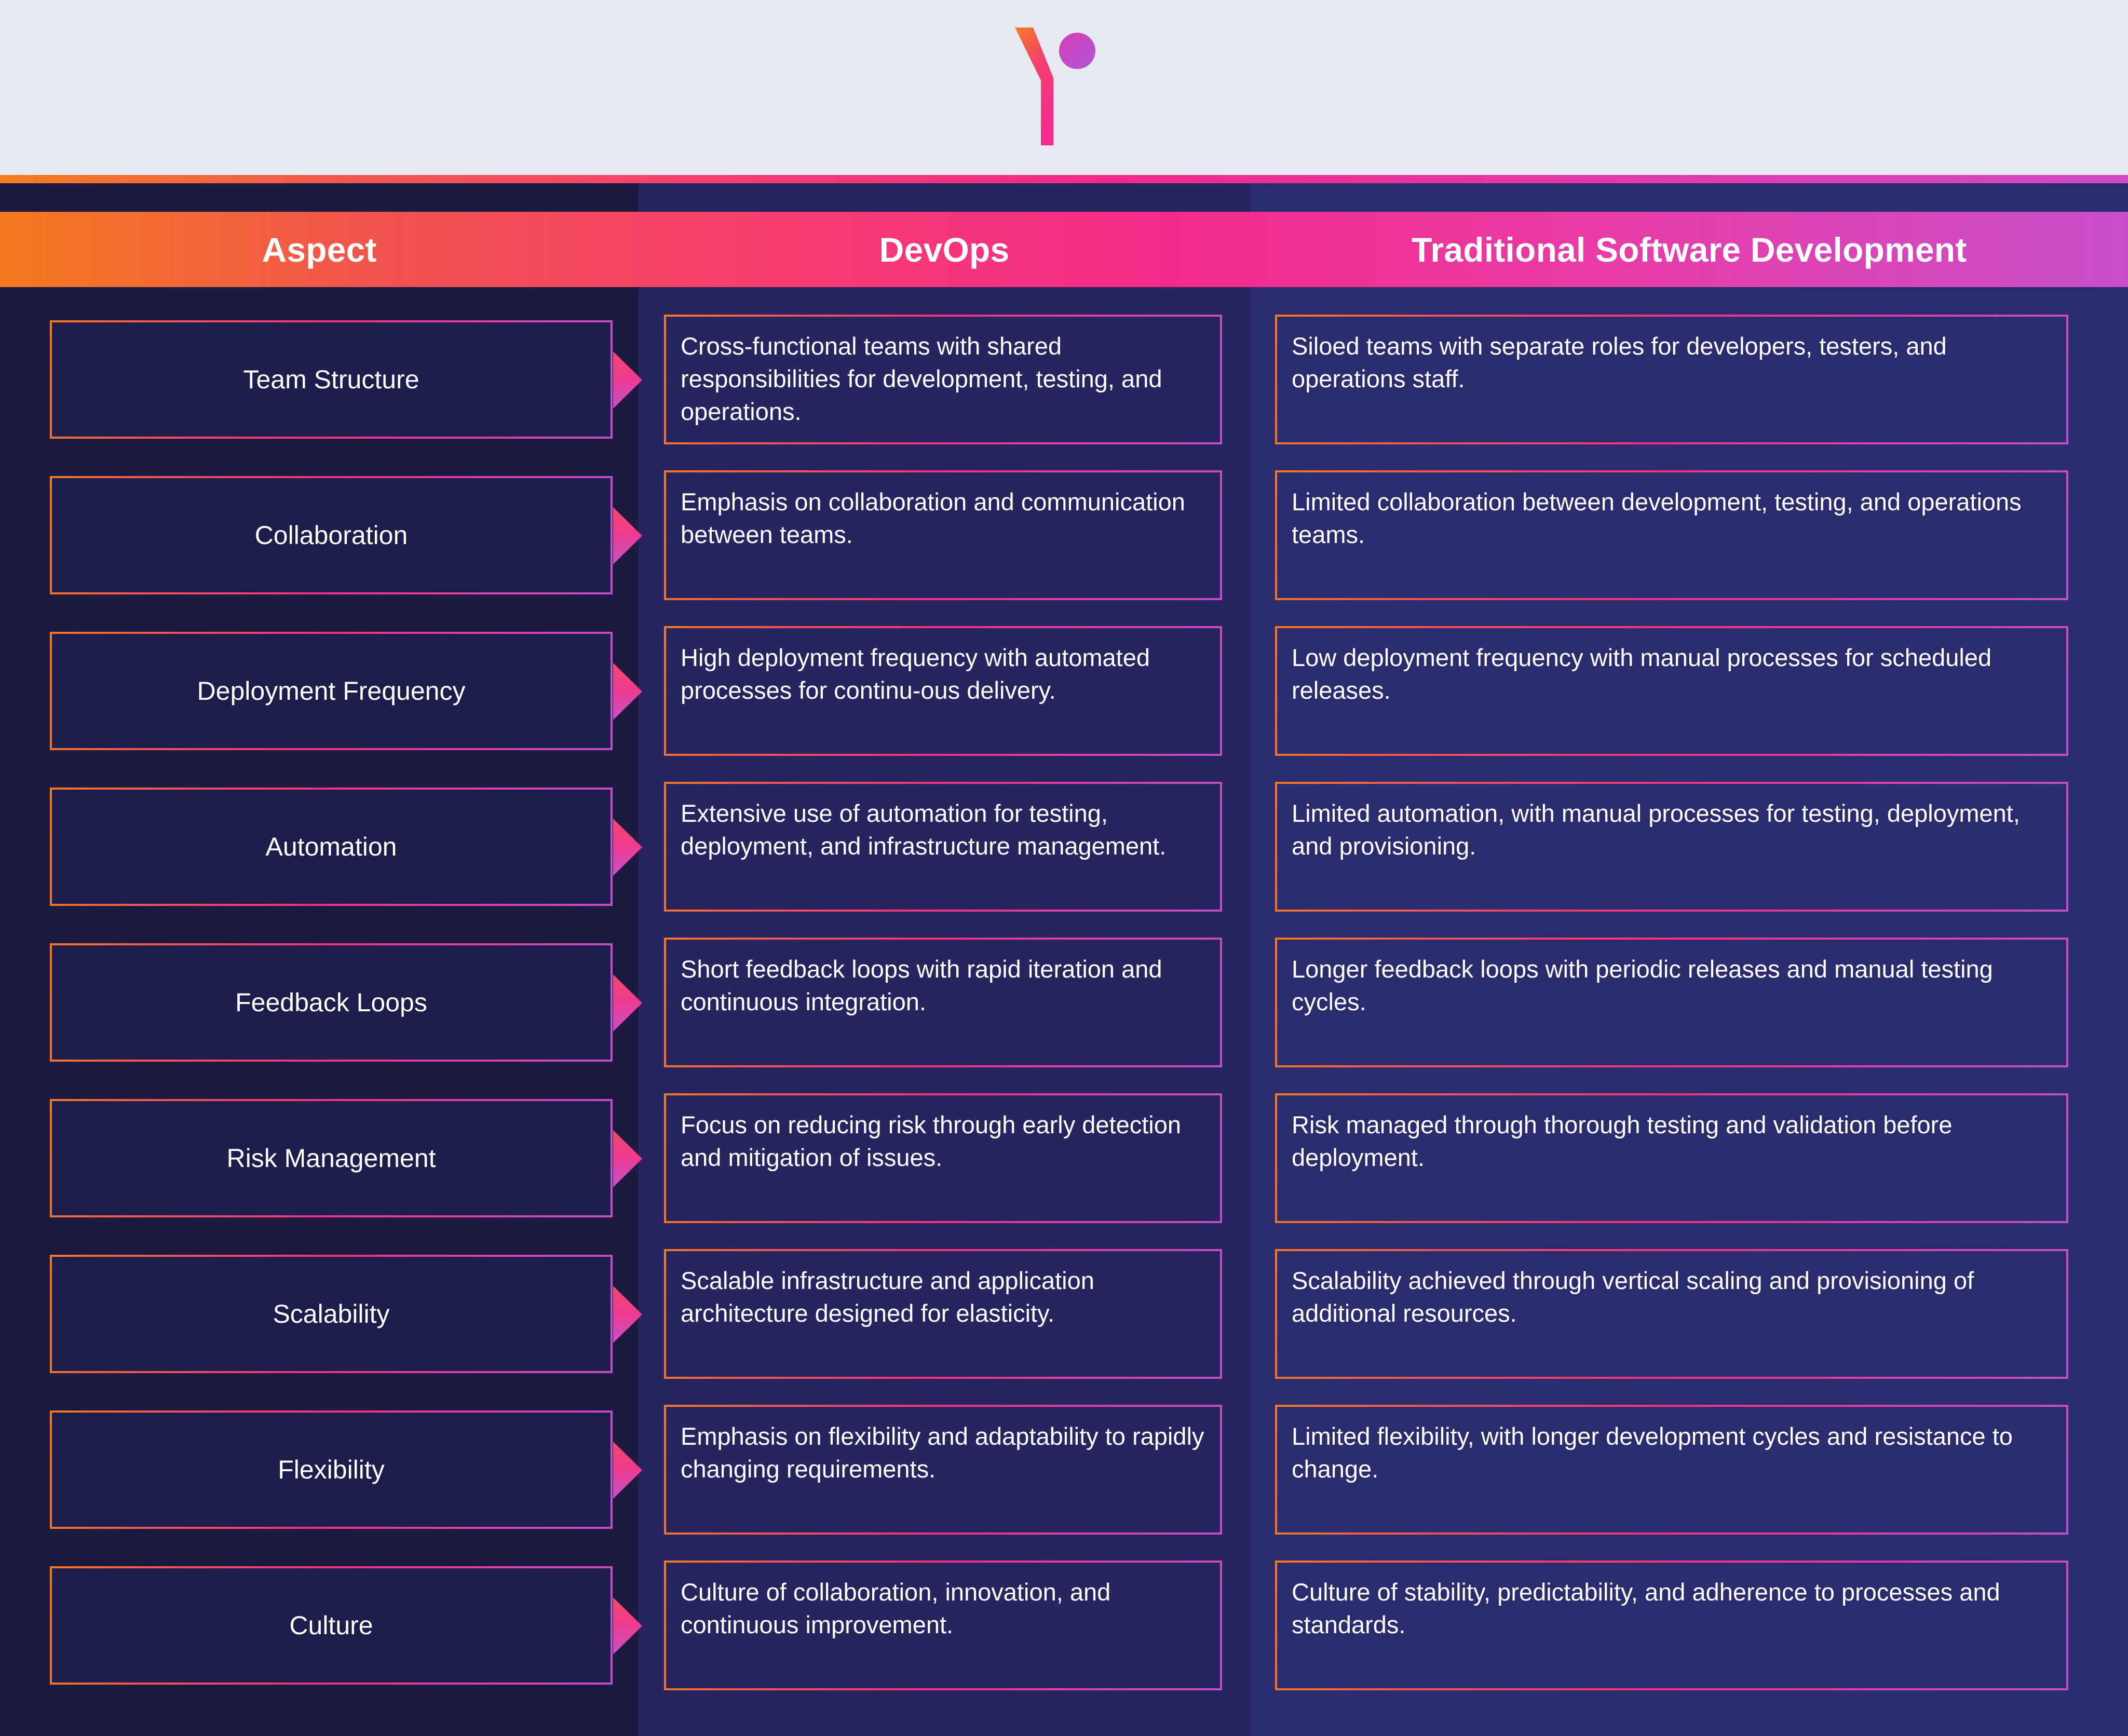 The height and width of the screenshot is (1736, 2128). I want to click on aspect-card: Deployment Frequency, so click(332, 691).